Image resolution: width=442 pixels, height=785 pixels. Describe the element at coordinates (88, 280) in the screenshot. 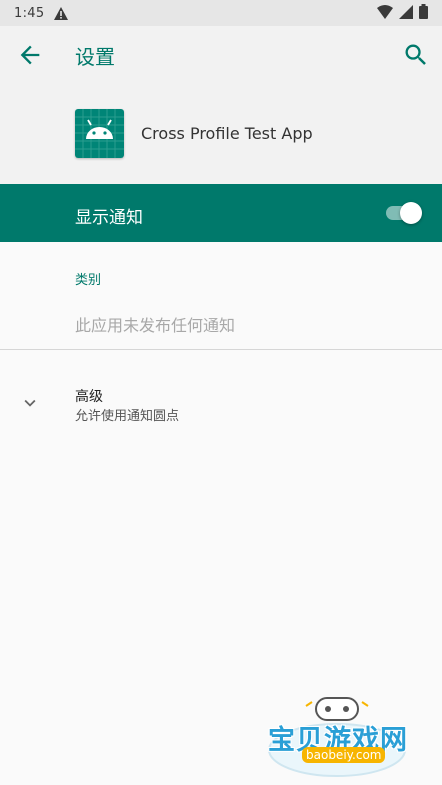

I see `category-header: 类别` at that location.